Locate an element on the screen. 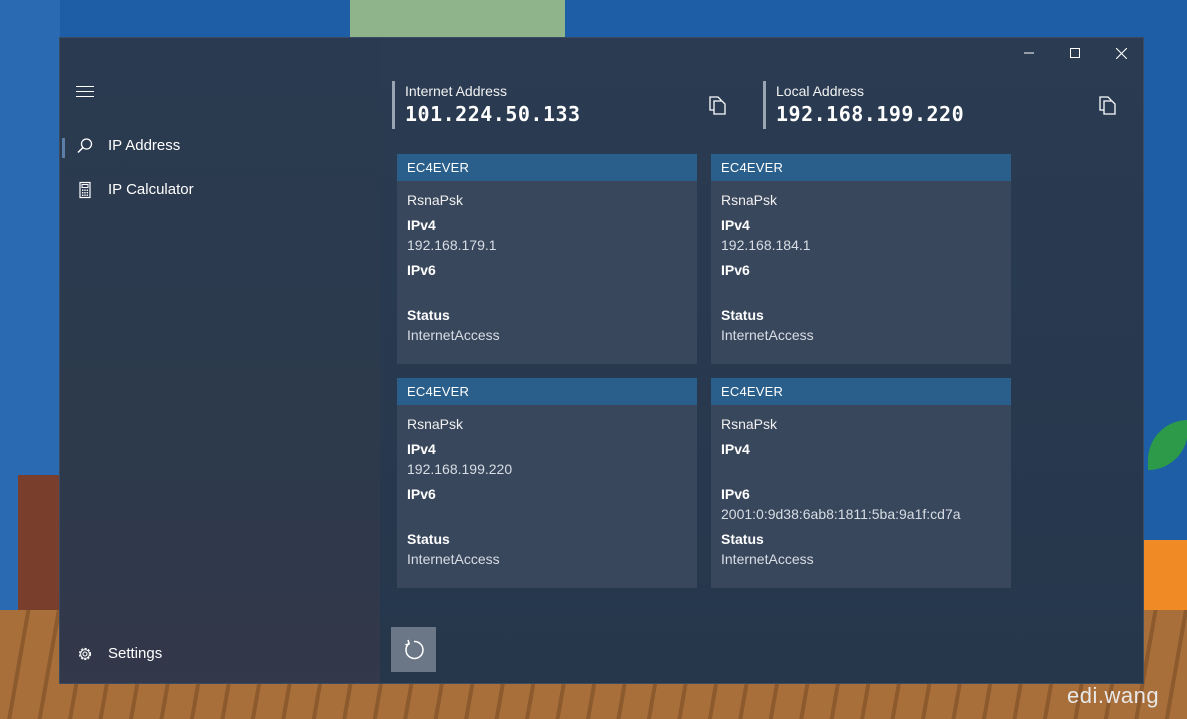 The image size is (1187, 719). refresh-button is located at coordinates (413, 649).